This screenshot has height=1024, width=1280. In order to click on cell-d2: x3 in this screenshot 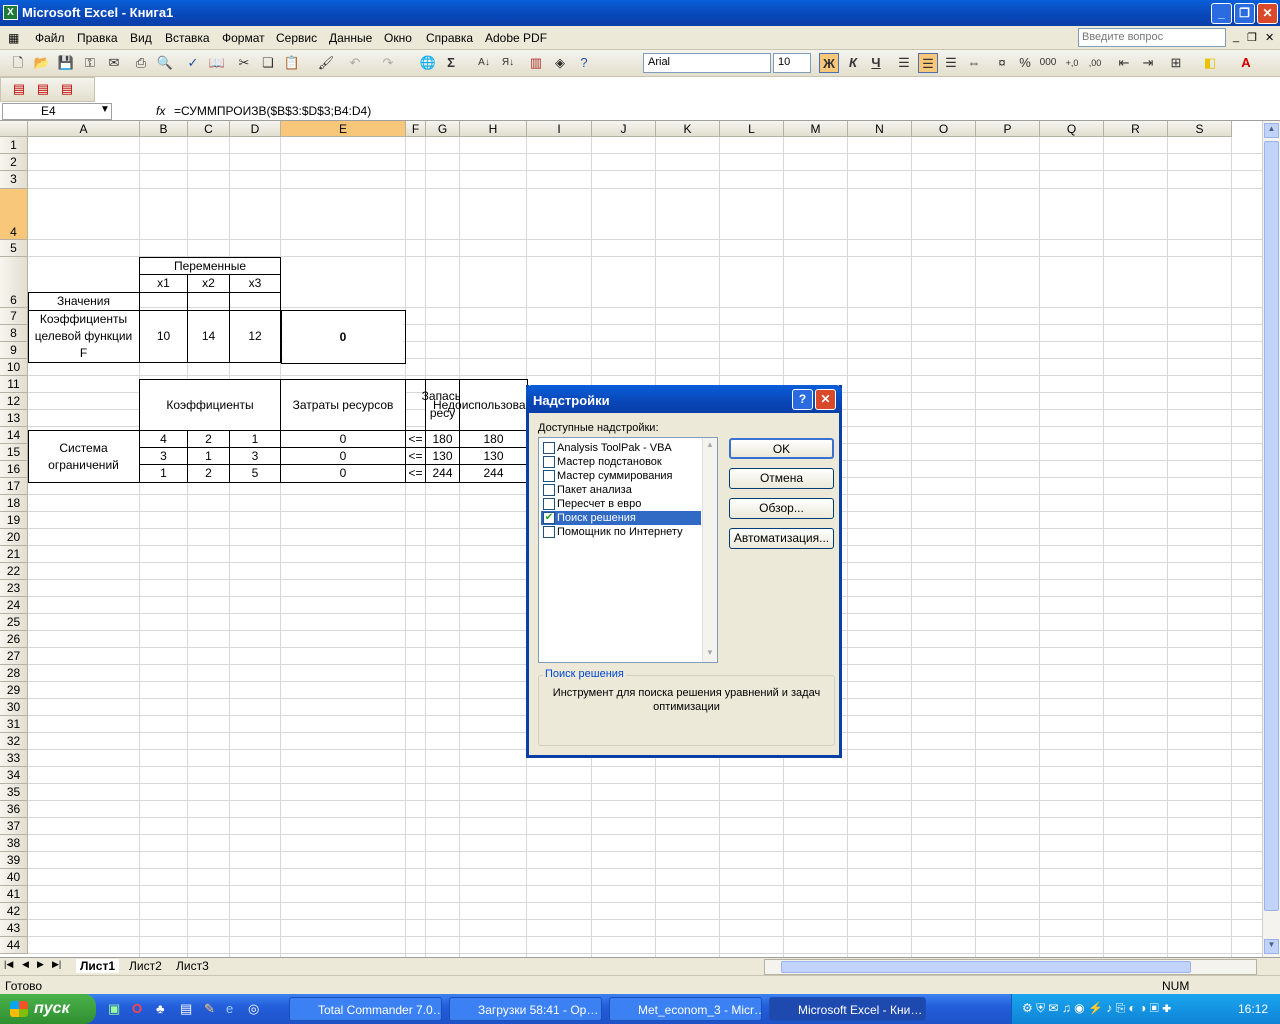, I will do `click(255, 283)`.